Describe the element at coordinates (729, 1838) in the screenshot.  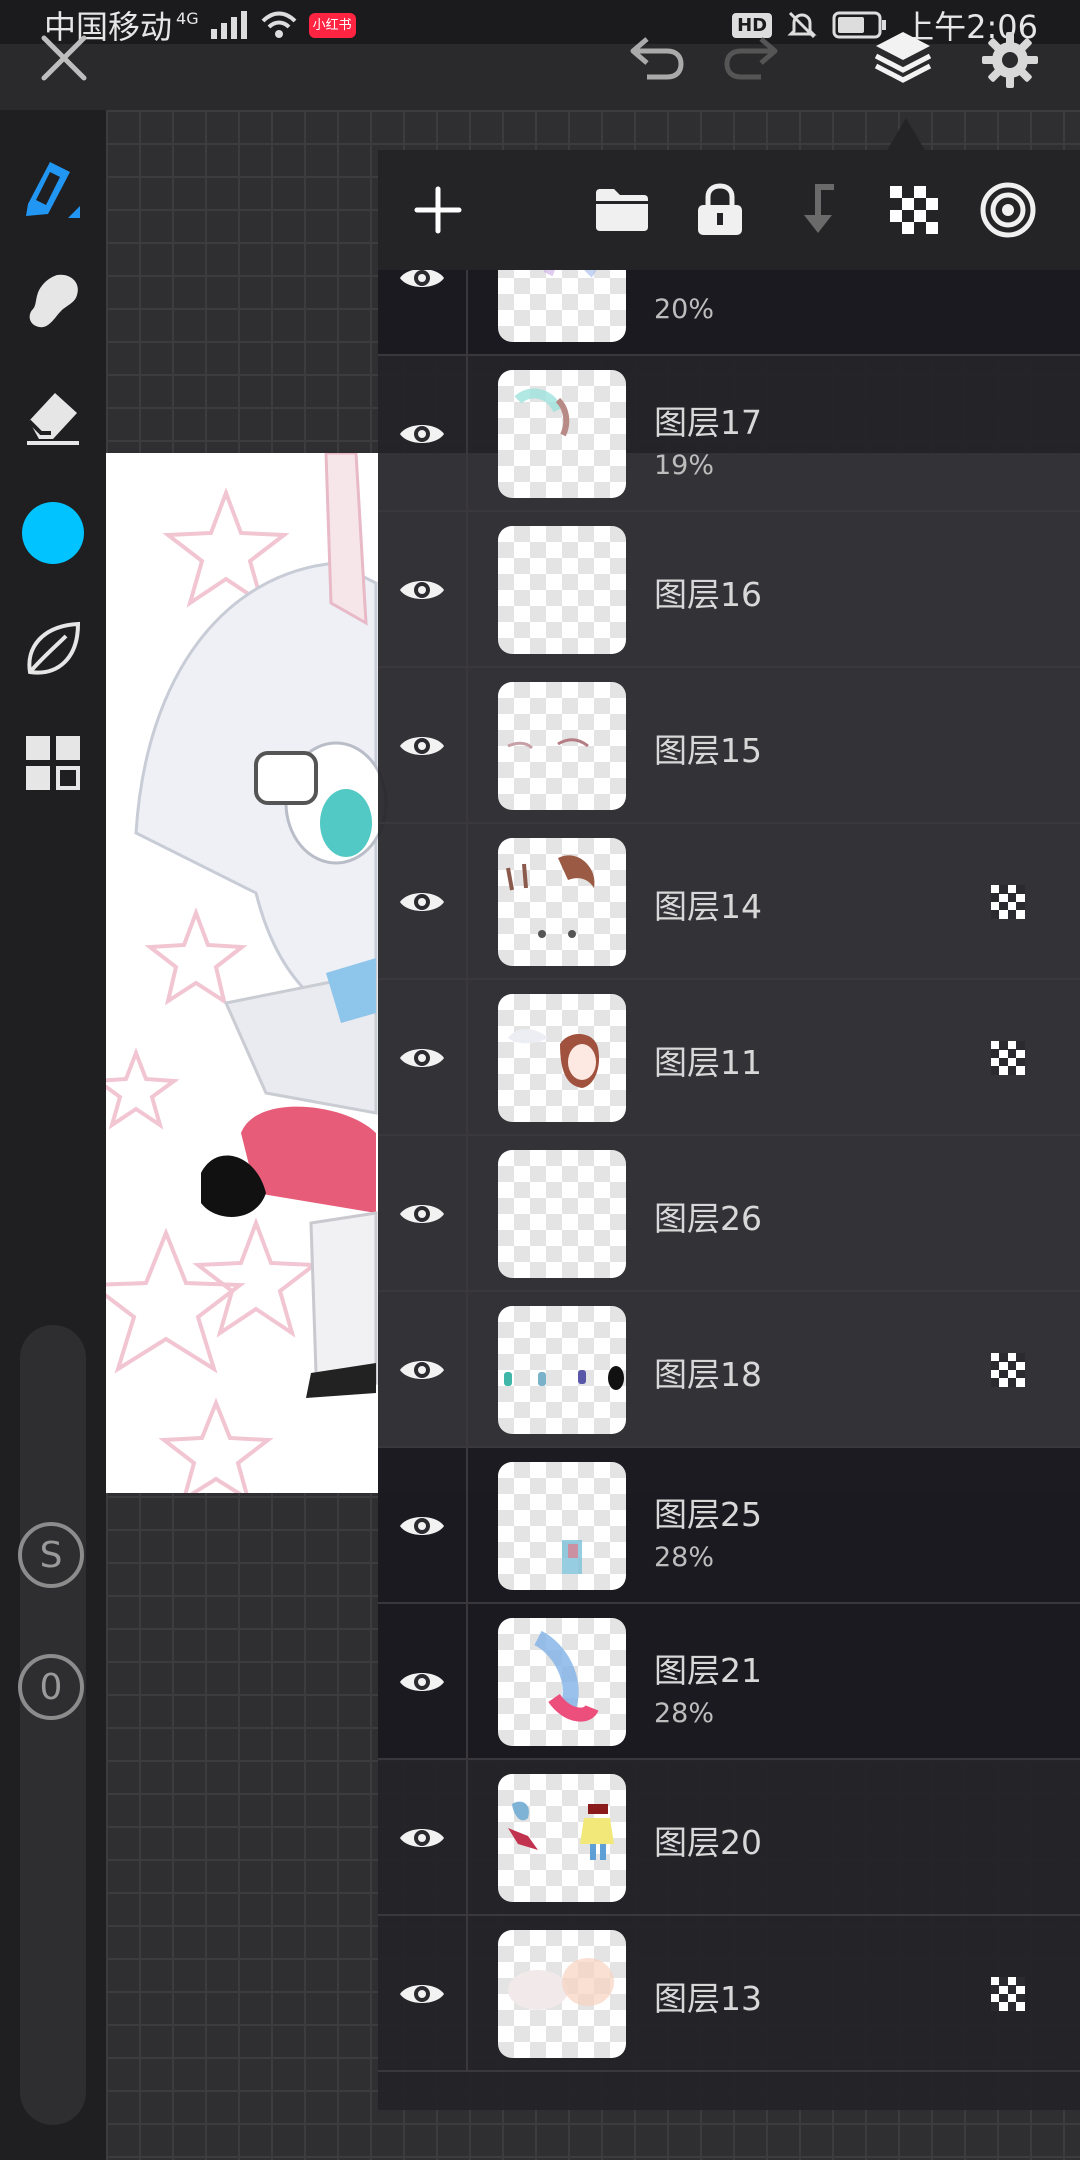
I see `layer-row: 图层20` at that location.